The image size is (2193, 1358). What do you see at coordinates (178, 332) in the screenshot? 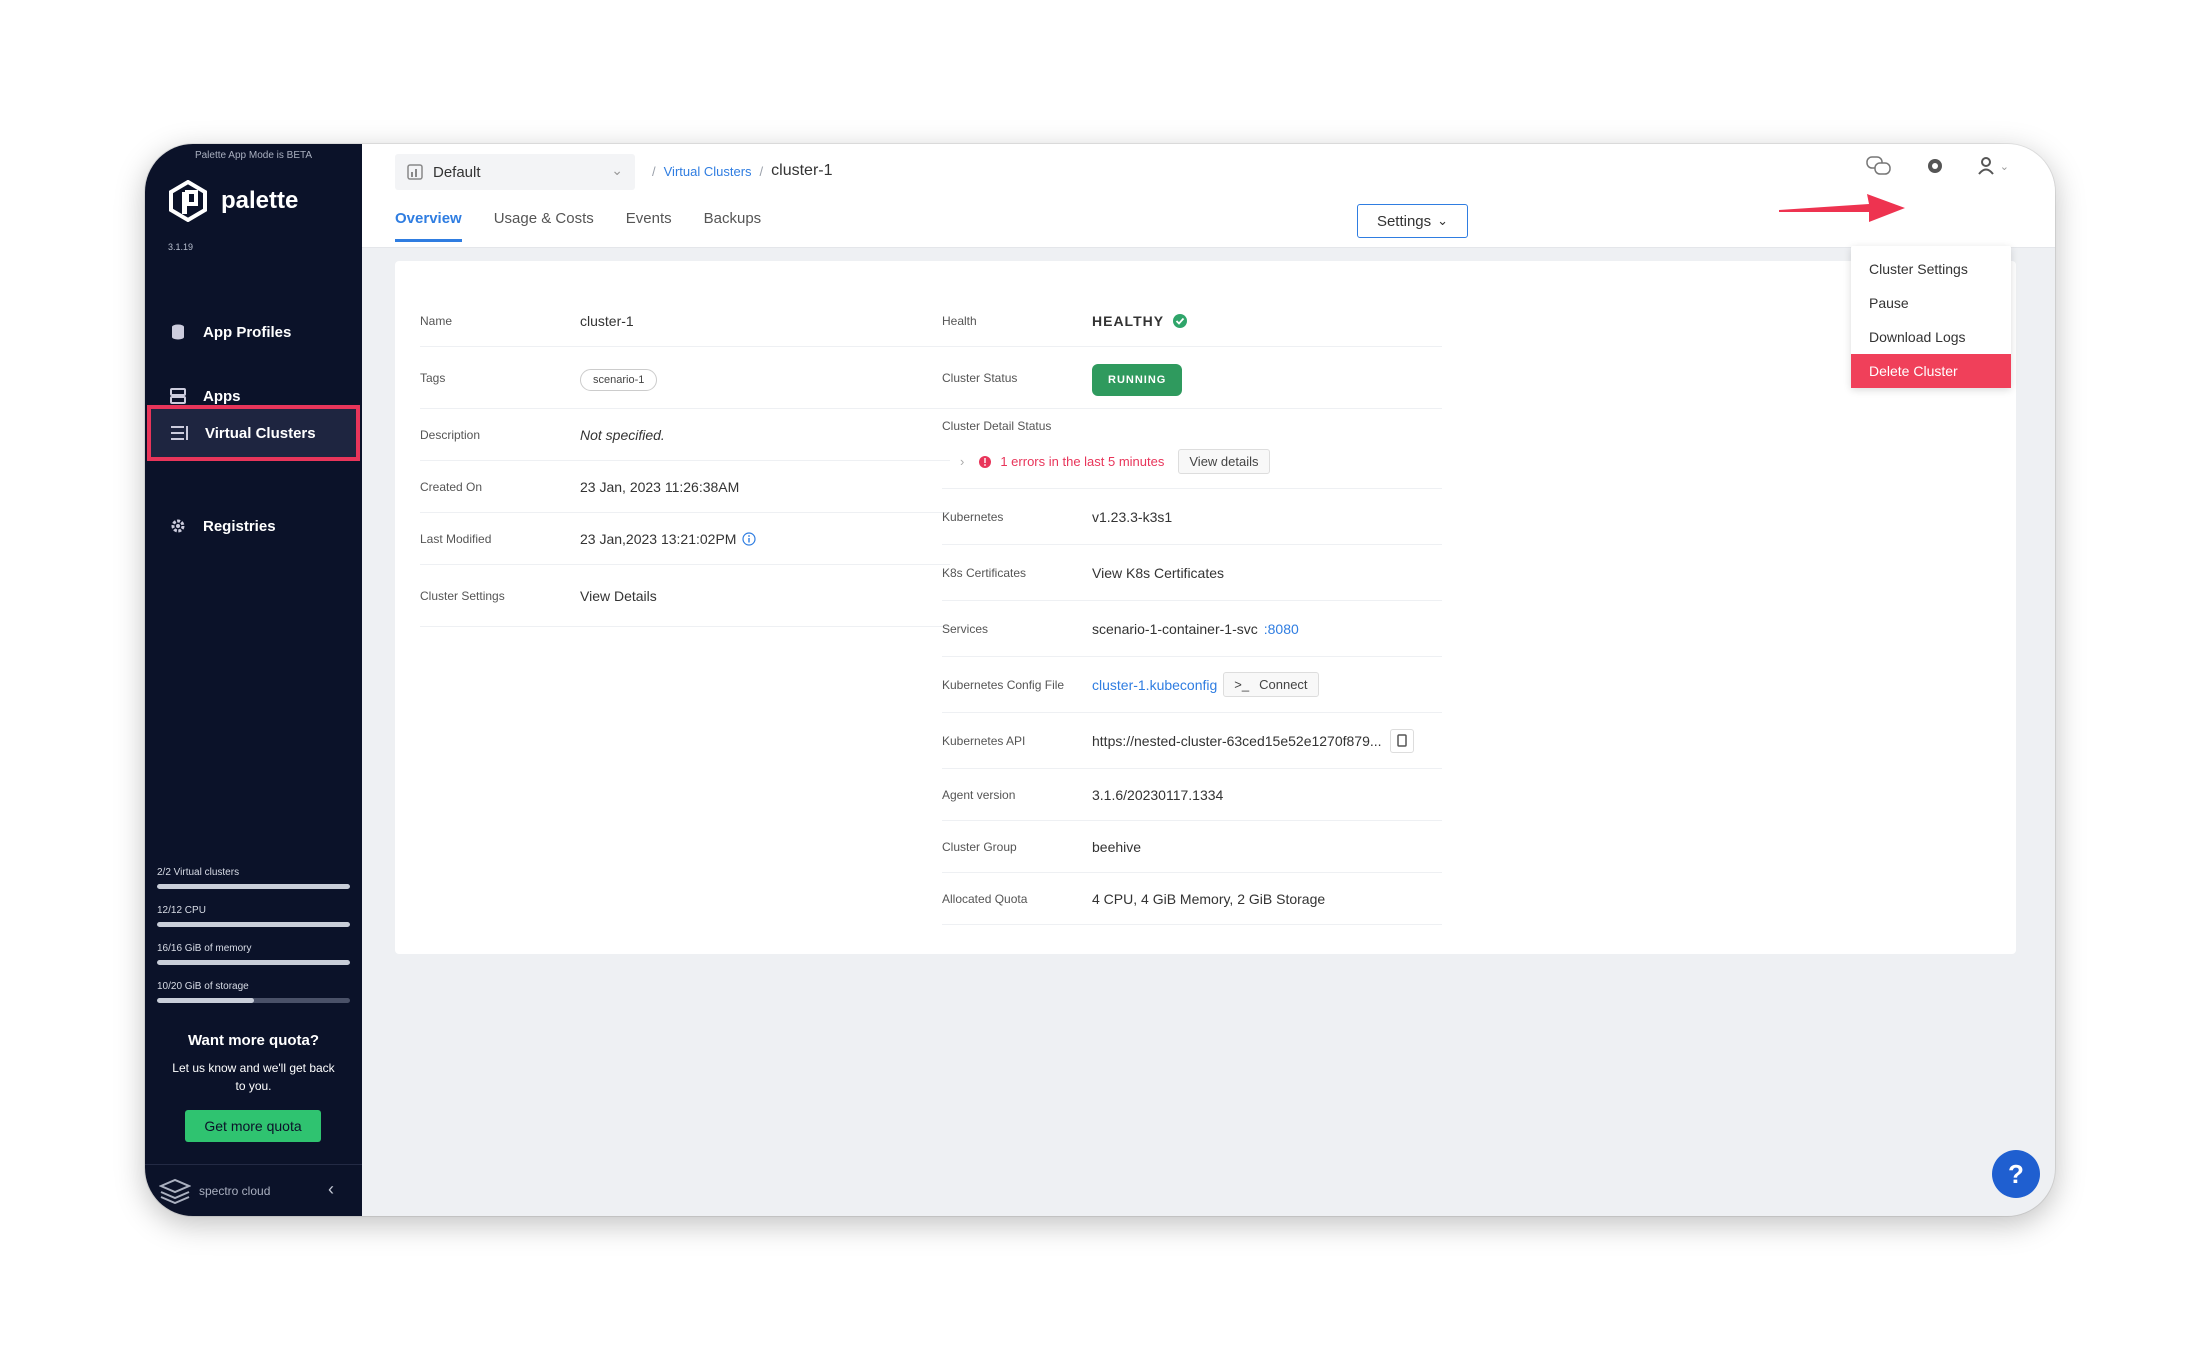
I see `database-icon` at bounding box center [178, 332].